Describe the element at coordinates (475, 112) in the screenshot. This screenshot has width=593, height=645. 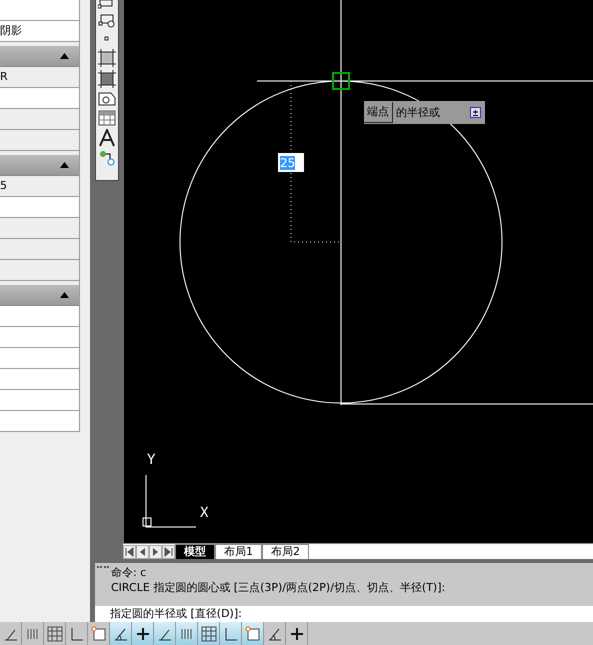
I see `expand-icon` at that location.